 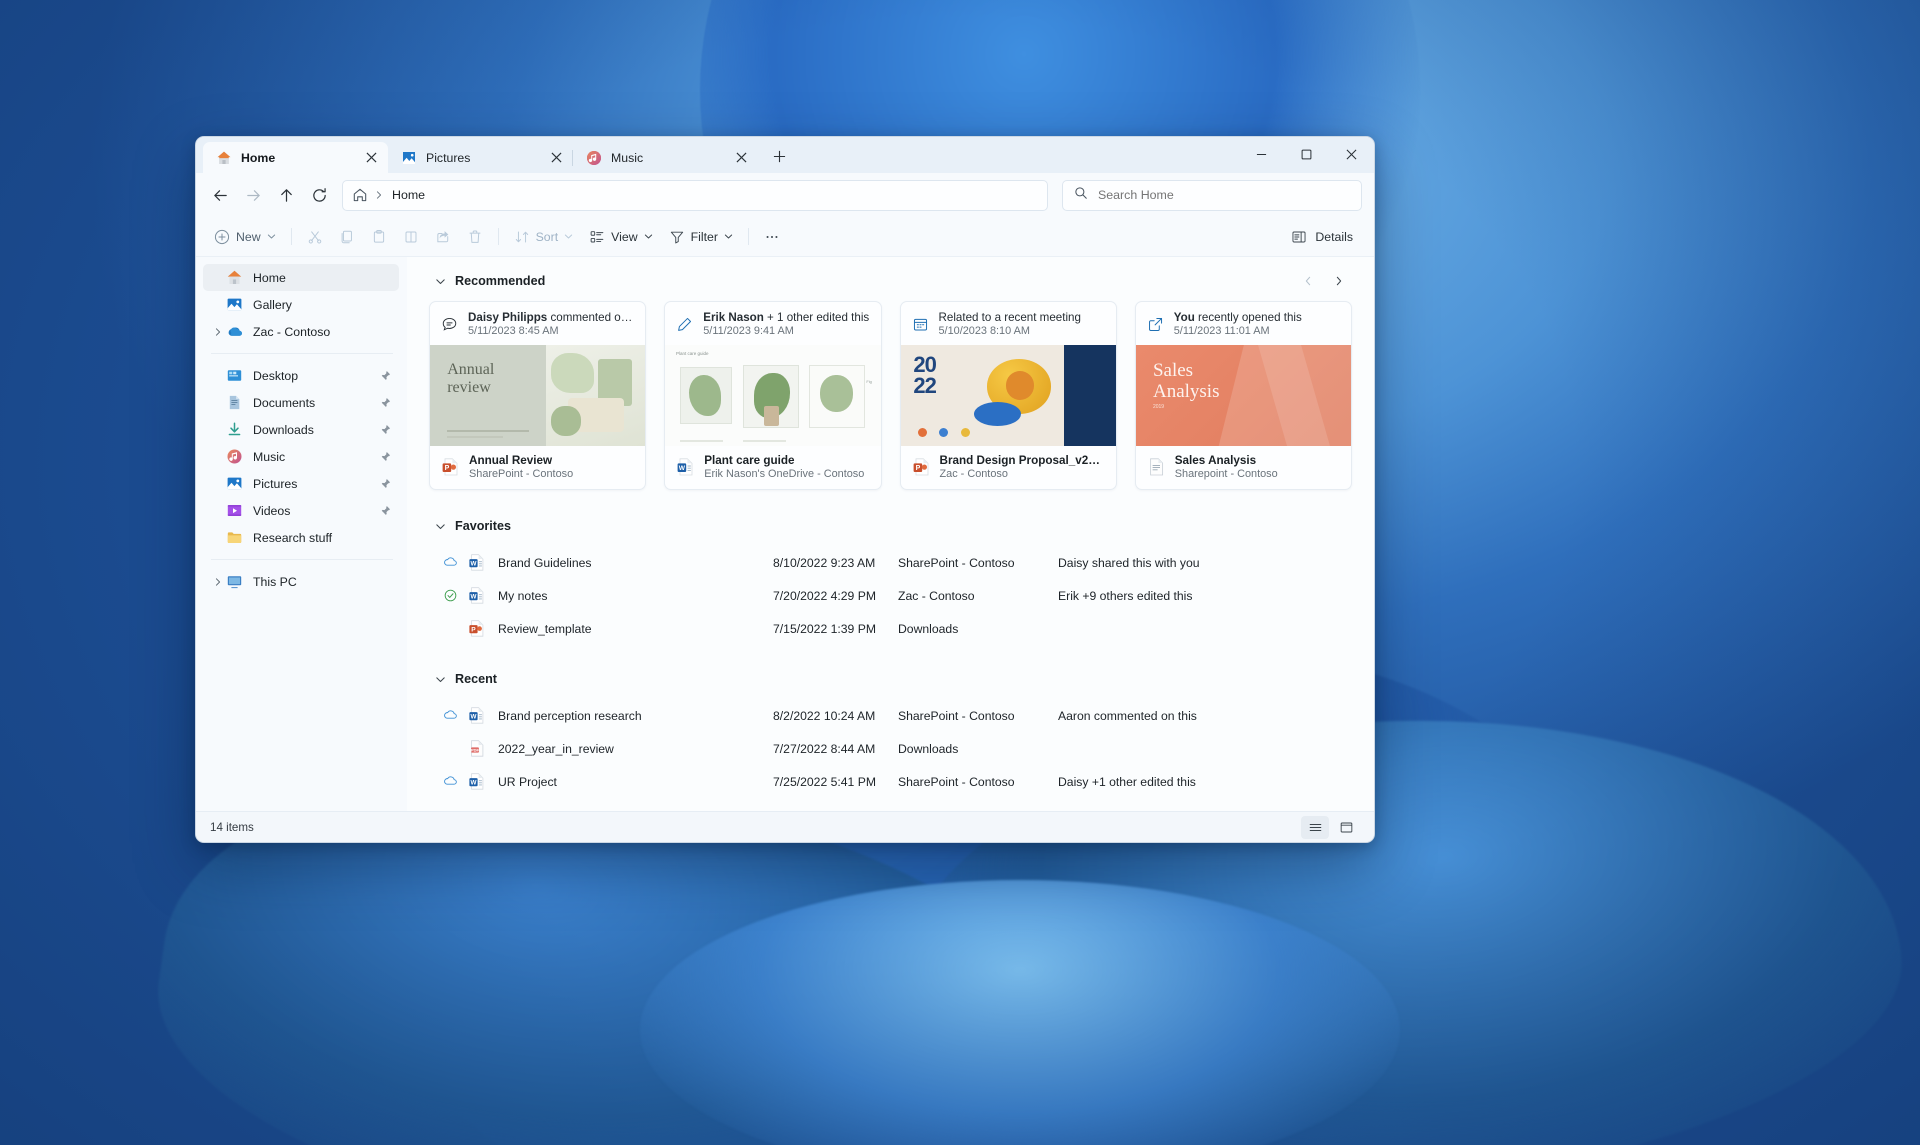 I want to click on card-activity-text: Related to a recent meeting, so click(x=1010, y=317).